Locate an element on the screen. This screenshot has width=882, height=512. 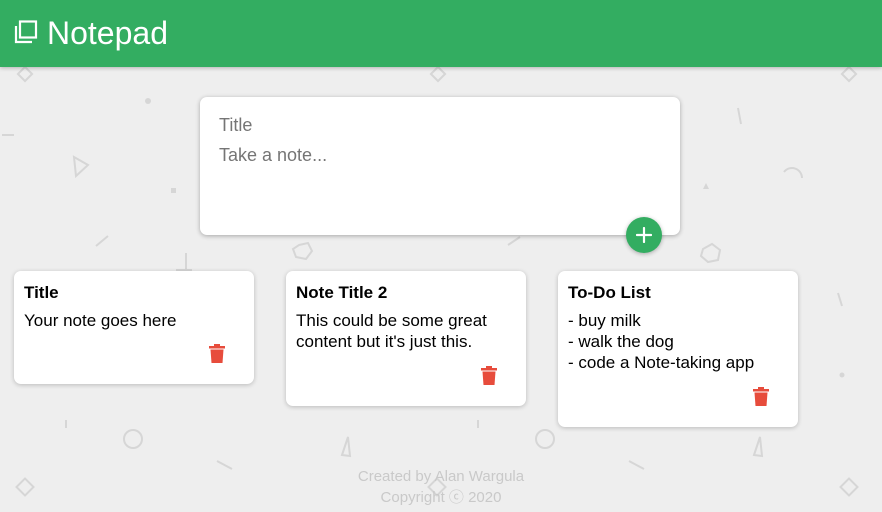
note-content-input is located at coordinates (439, 180).